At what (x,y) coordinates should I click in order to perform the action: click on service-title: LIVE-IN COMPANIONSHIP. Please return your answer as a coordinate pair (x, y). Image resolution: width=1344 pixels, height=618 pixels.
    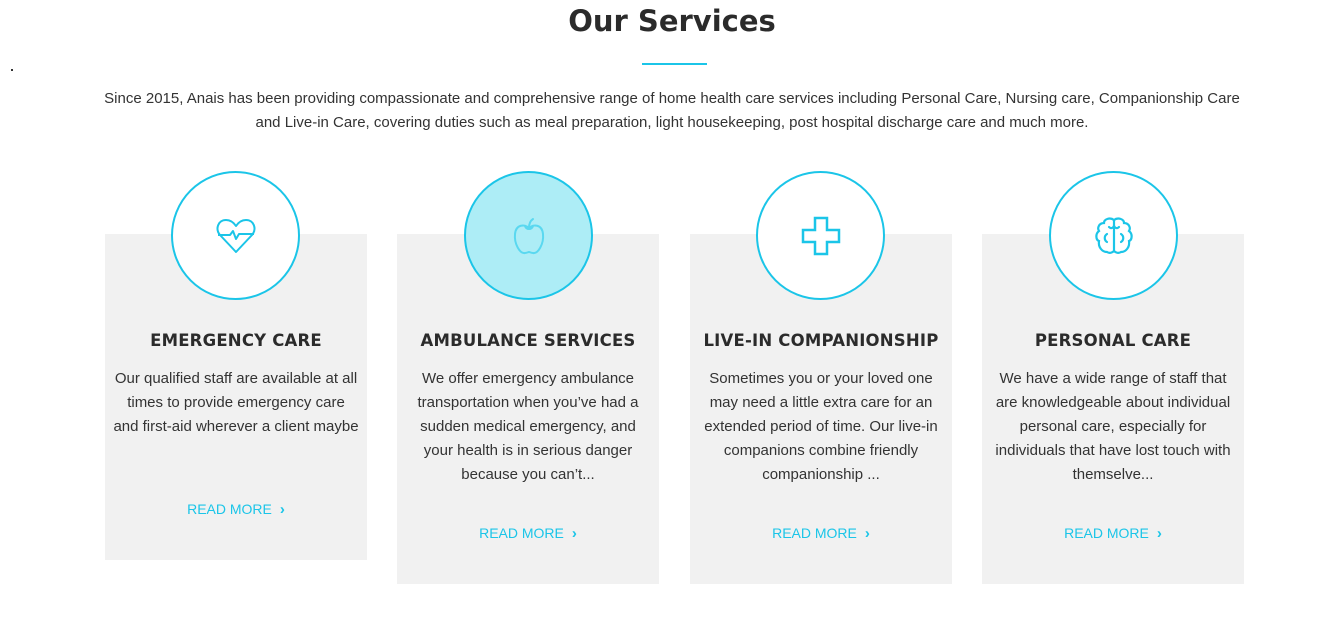
    Looking at the image, I should click on (821, 340).